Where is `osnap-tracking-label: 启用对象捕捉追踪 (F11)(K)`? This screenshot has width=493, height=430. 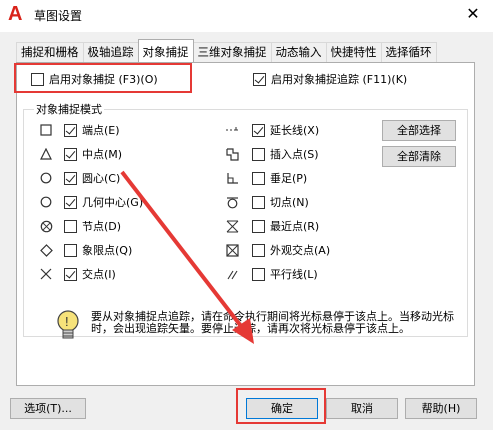 osnap-tracking-label: 启用对象捕捉追踪 (F11)(K) is located at coordinates (339, 79).